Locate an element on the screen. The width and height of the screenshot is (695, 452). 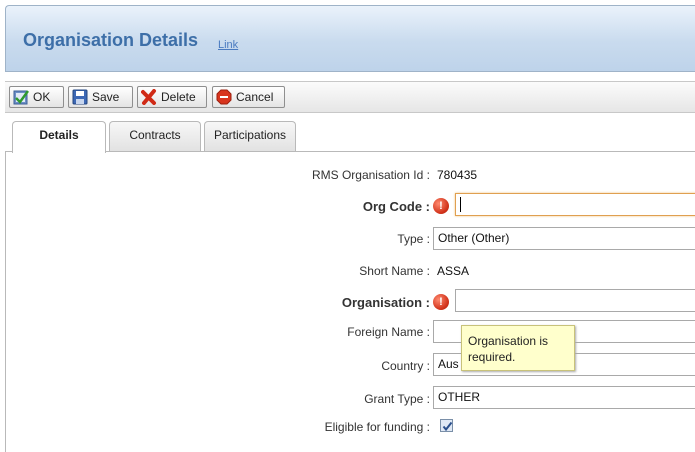
org-code-input is located at coordinates (575, 204).